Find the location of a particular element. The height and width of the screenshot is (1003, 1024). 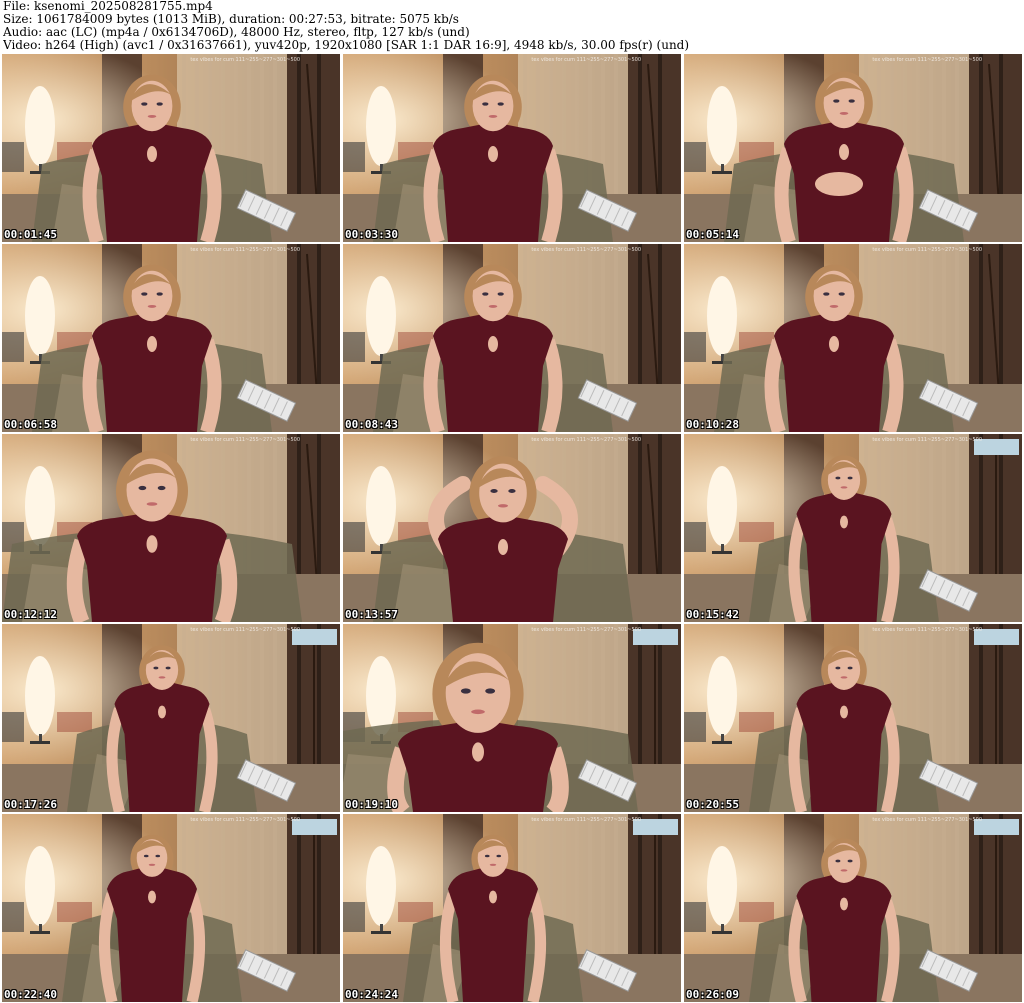

file-name-line: File: ksenomi_202508281755.mp4 is located at coordinates (108, 6).